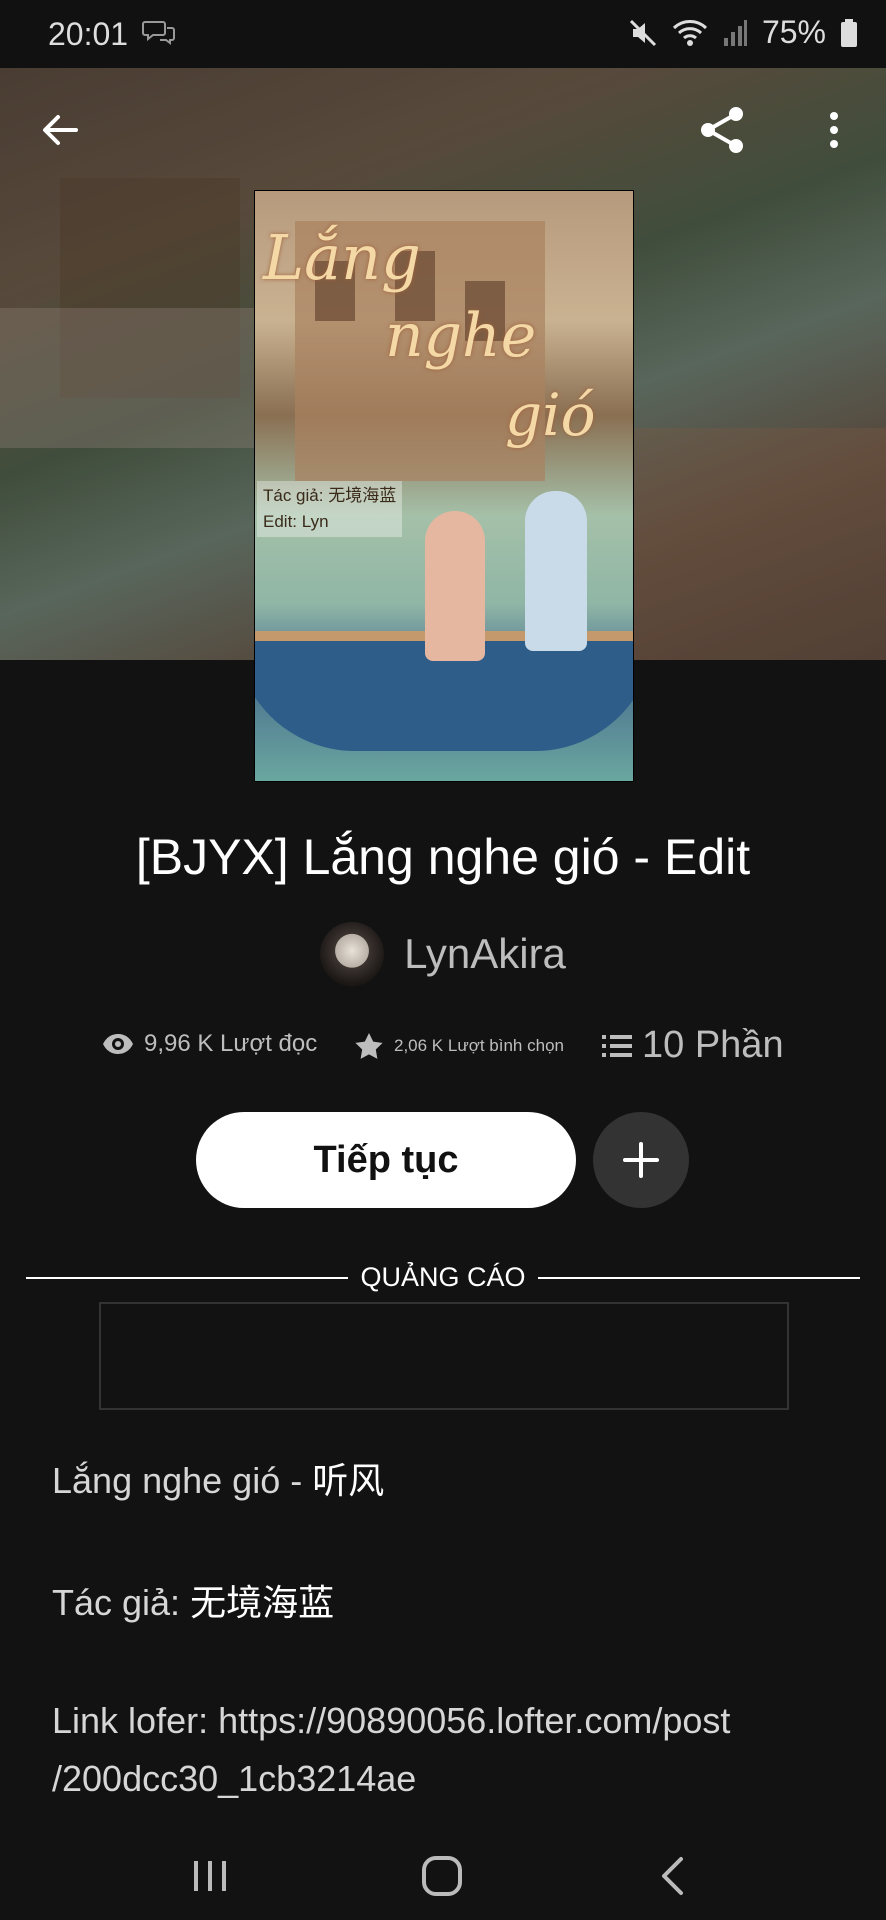 The image size is (886, 1920). I want to click on share-button, so click(722, 130).